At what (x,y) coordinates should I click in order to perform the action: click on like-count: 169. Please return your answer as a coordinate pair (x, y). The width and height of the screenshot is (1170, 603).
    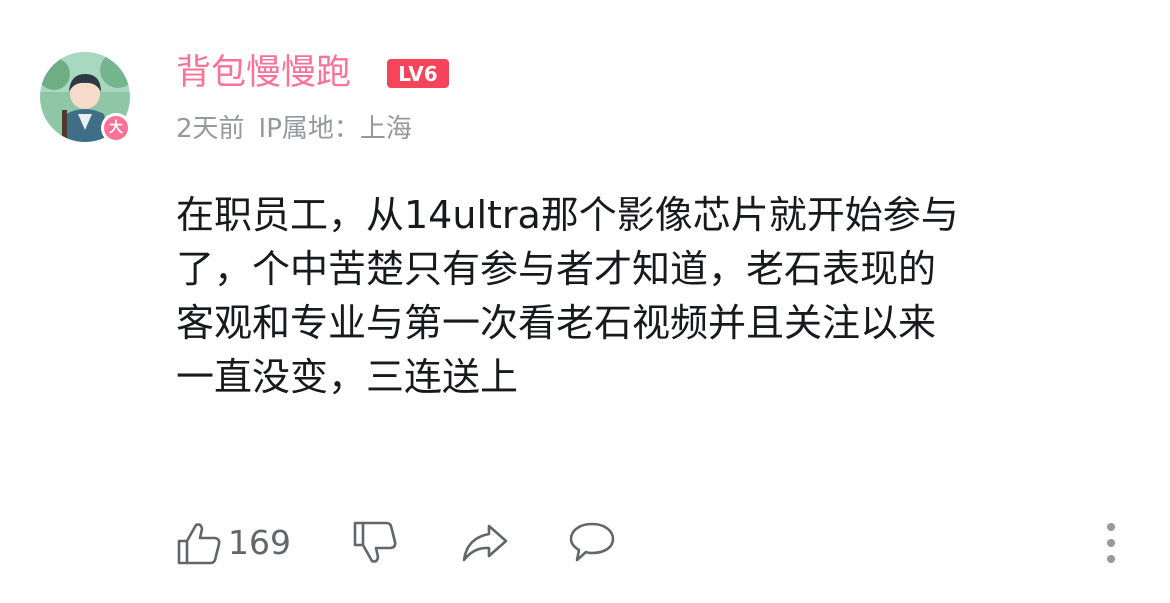
    Looking at the image, I should click on (259, 542).